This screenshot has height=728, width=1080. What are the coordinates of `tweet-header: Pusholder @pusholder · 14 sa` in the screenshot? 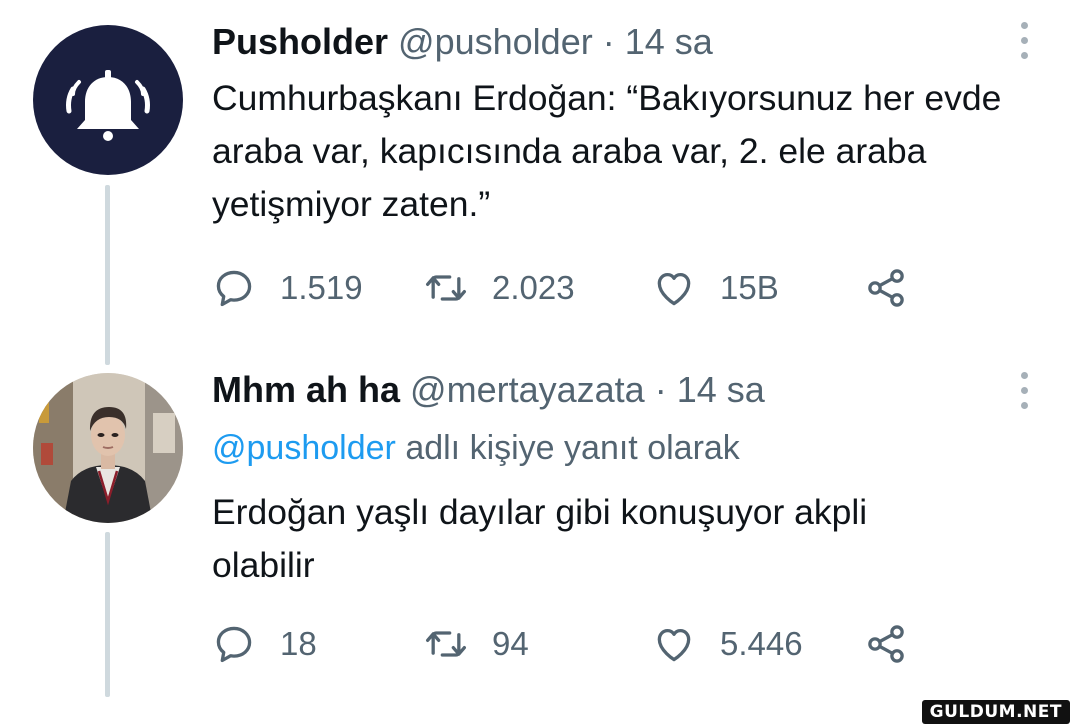 It's located at (462, 42).